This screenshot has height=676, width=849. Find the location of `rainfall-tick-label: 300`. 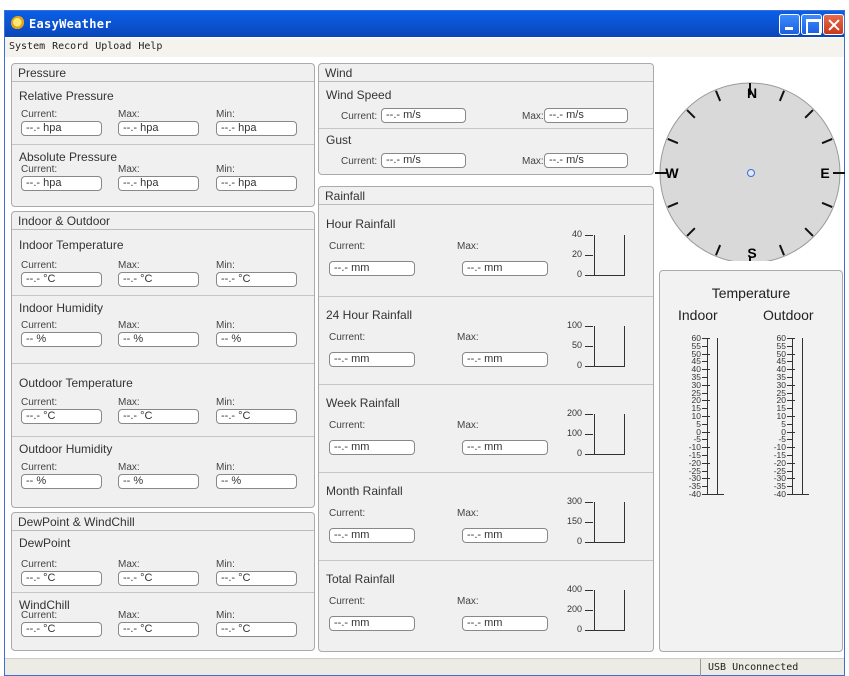

rainfall-tick-label: 300 is located at coordinates (574, 501).